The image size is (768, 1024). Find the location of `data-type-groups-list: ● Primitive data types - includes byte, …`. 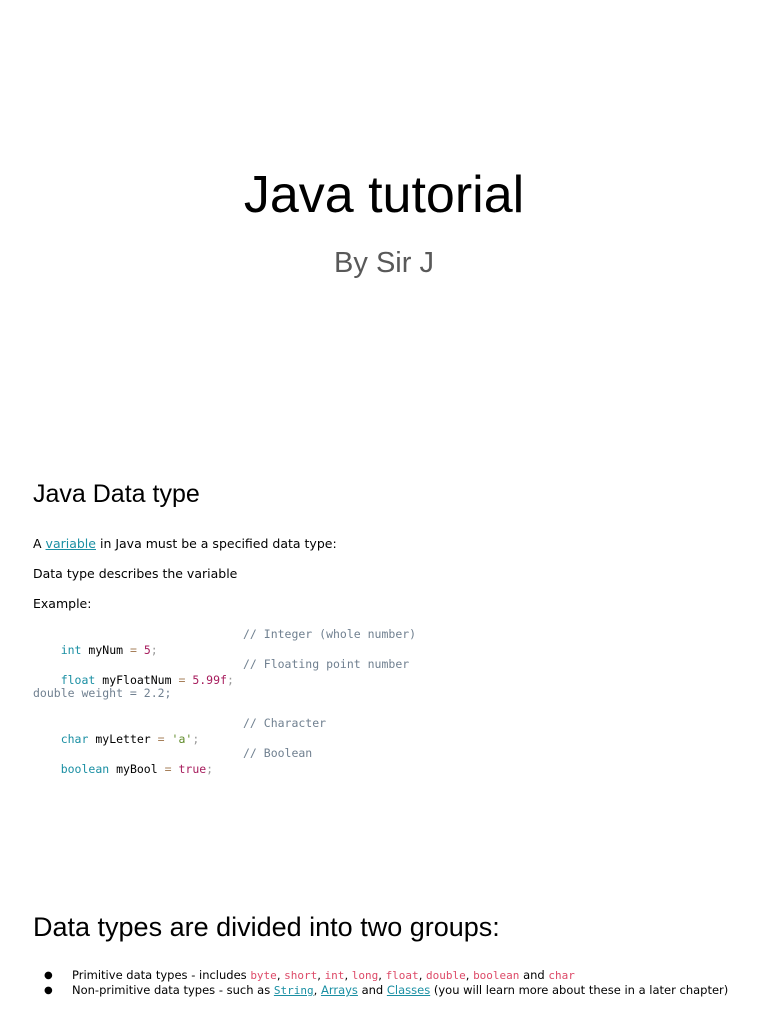

data-type-groups-list: ● Primitive data types - includes byte, … is located at coordinates (384, 983).